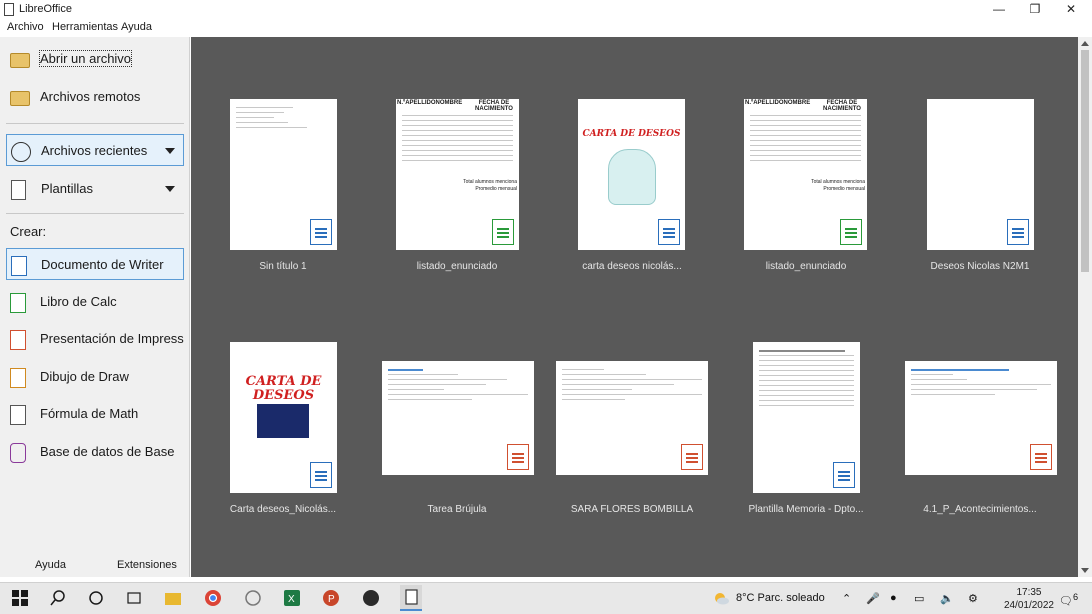 The width and height of the screenshot is (1092, 614). I want to click on chrome-icon, so click(213, 598).